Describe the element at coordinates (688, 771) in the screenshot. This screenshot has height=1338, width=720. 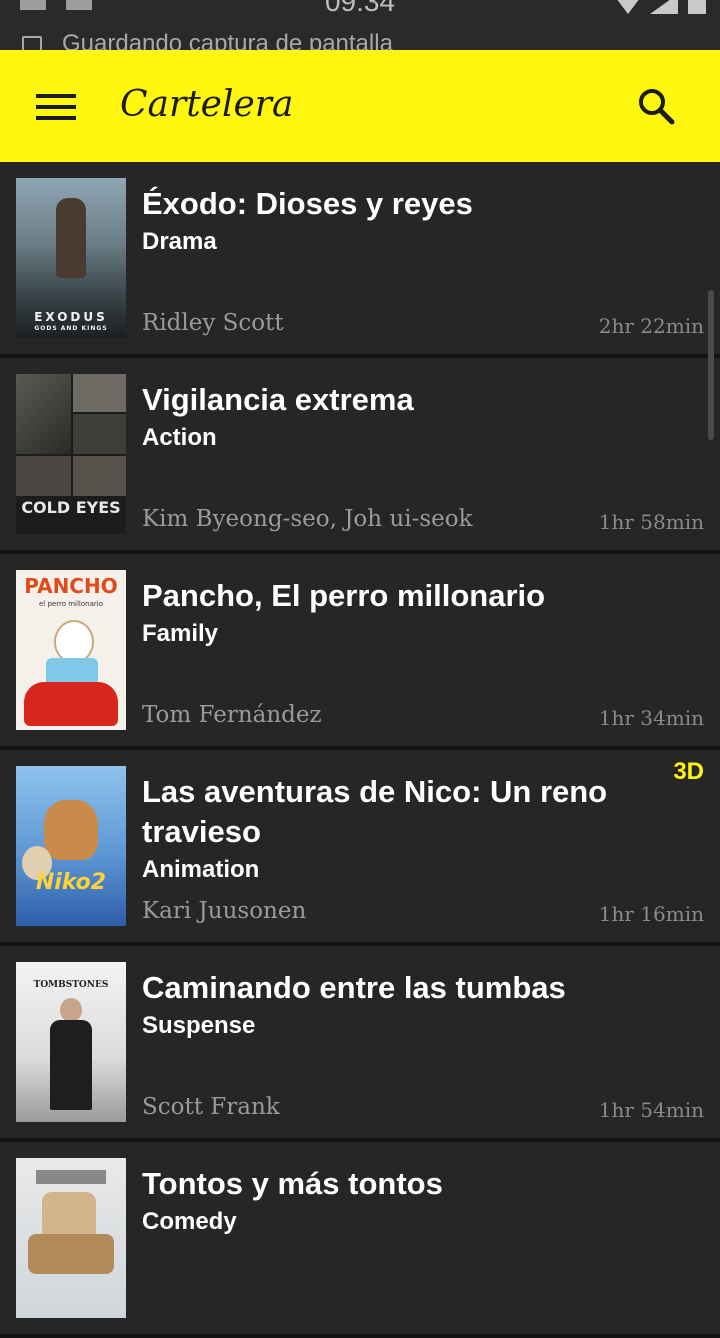
I see `3d-badge: 3D` at that location.